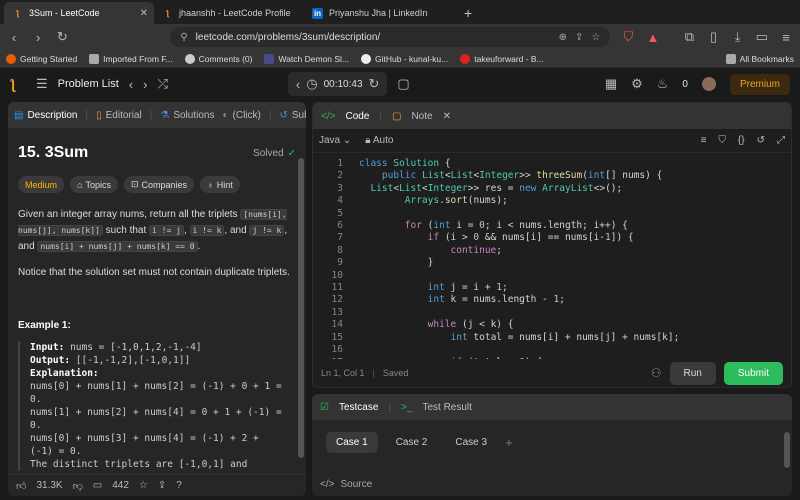 Image resolution: width=800 pixels, height=500 pixels. What do you see at coordinates (713, 37) in the screenshot?
I see `sidebar-icon: ▯` at bounding box center [713, 37].